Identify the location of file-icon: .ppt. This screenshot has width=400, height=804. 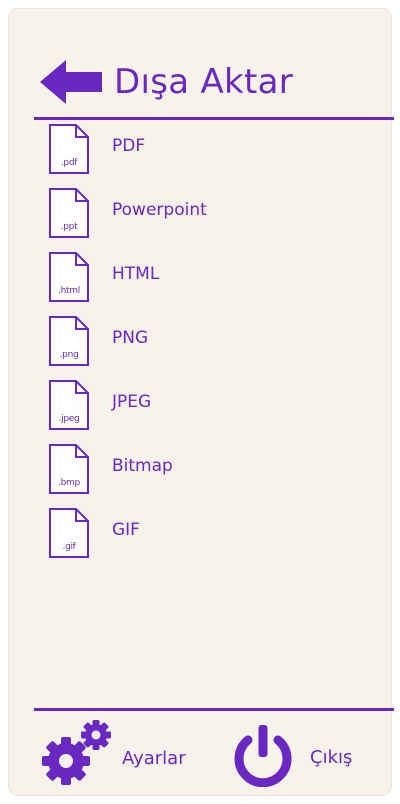
(69, 213).